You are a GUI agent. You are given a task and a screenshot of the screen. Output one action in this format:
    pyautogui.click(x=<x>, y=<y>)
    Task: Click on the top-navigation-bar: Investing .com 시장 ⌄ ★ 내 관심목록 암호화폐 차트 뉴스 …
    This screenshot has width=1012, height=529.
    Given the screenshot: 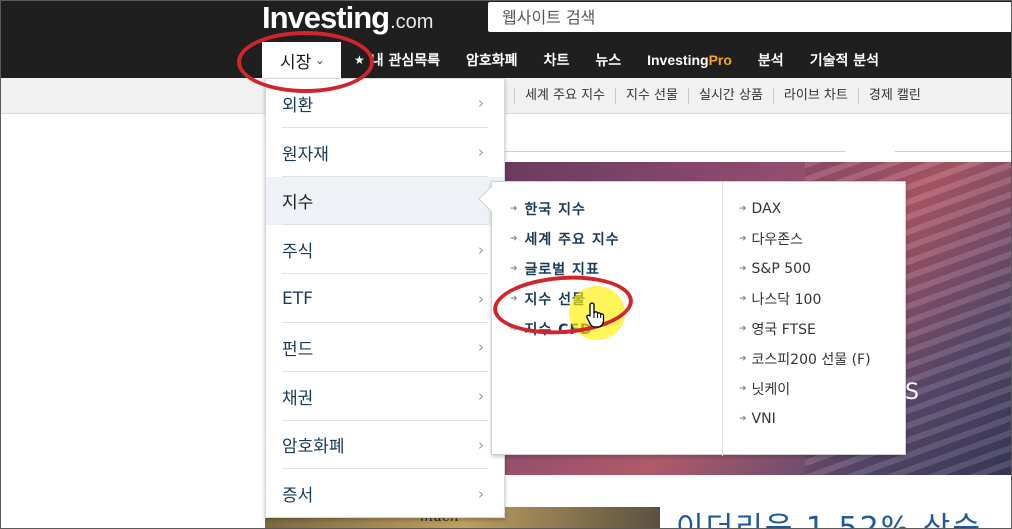 What is the action you would take?
    pyautogui.click(x=506, y=39)
    